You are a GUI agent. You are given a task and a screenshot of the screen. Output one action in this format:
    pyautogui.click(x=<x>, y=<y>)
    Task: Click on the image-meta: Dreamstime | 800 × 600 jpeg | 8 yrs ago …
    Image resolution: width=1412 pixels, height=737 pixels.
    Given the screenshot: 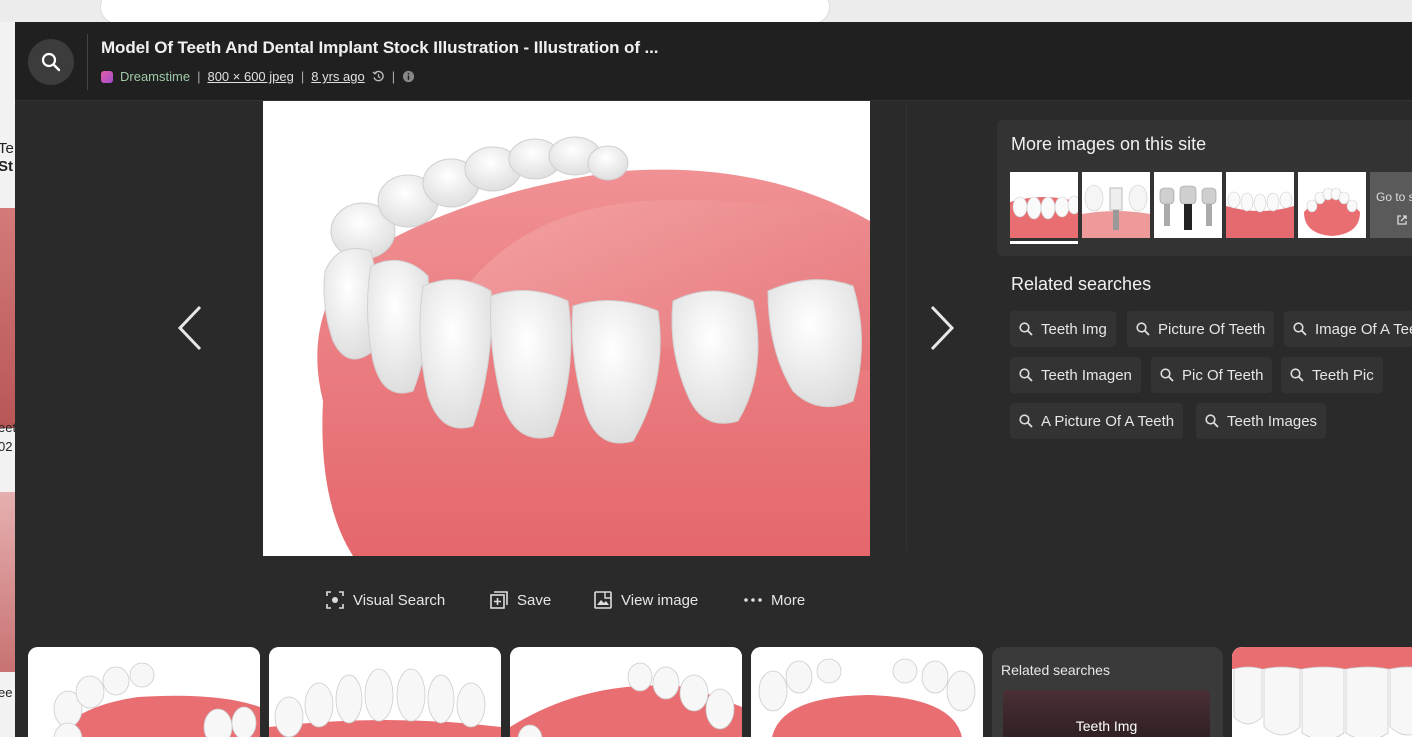 What is the action you would take?
    pyautogui.click(x=258, y=76)
    